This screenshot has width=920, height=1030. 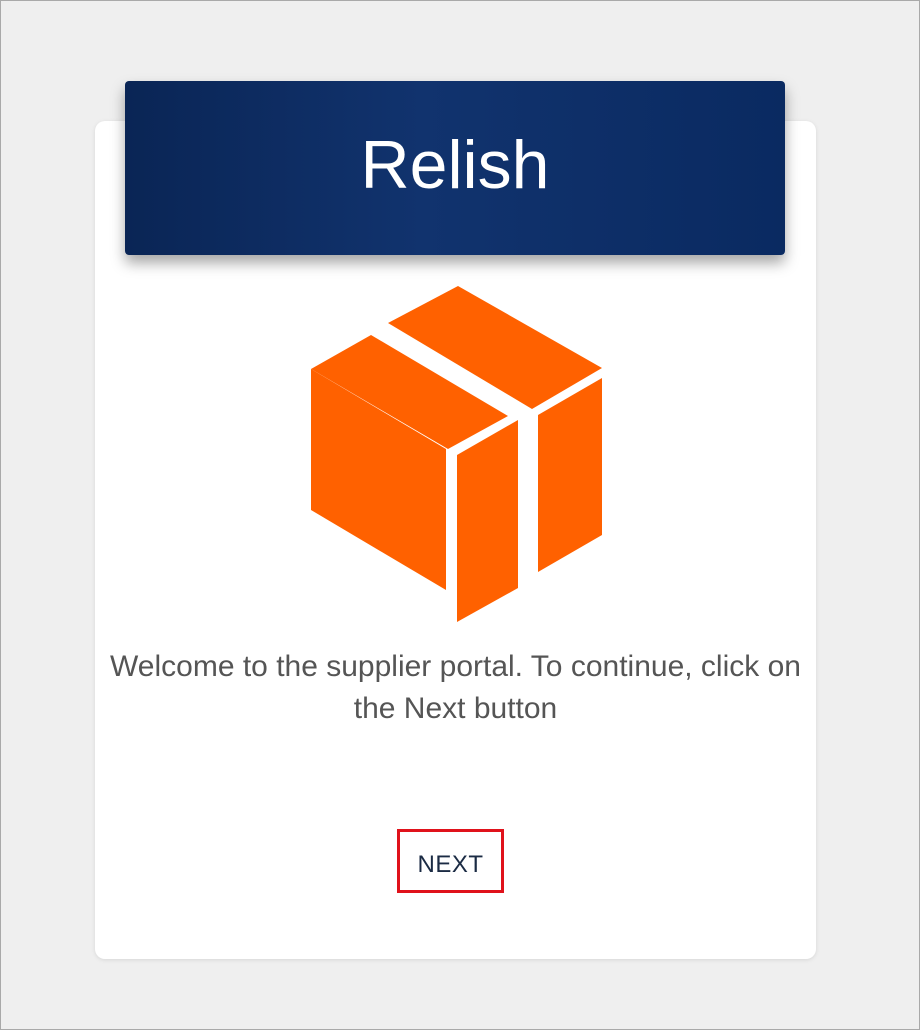 I want to click on card-header: Relish, so click(x=455, y=168).